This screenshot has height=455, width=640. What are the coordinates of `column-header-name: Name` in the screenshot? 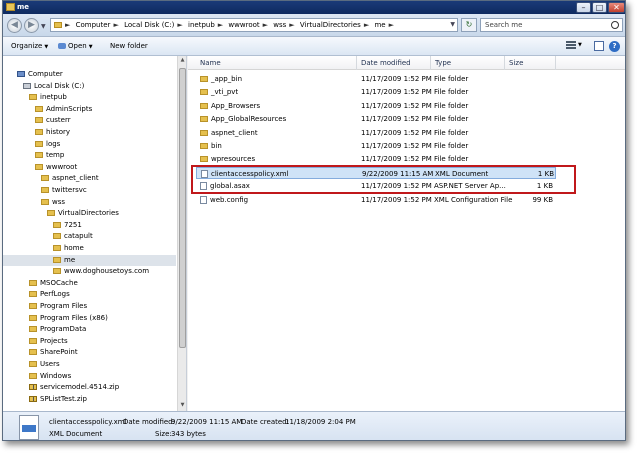 It's located at (210, 63).